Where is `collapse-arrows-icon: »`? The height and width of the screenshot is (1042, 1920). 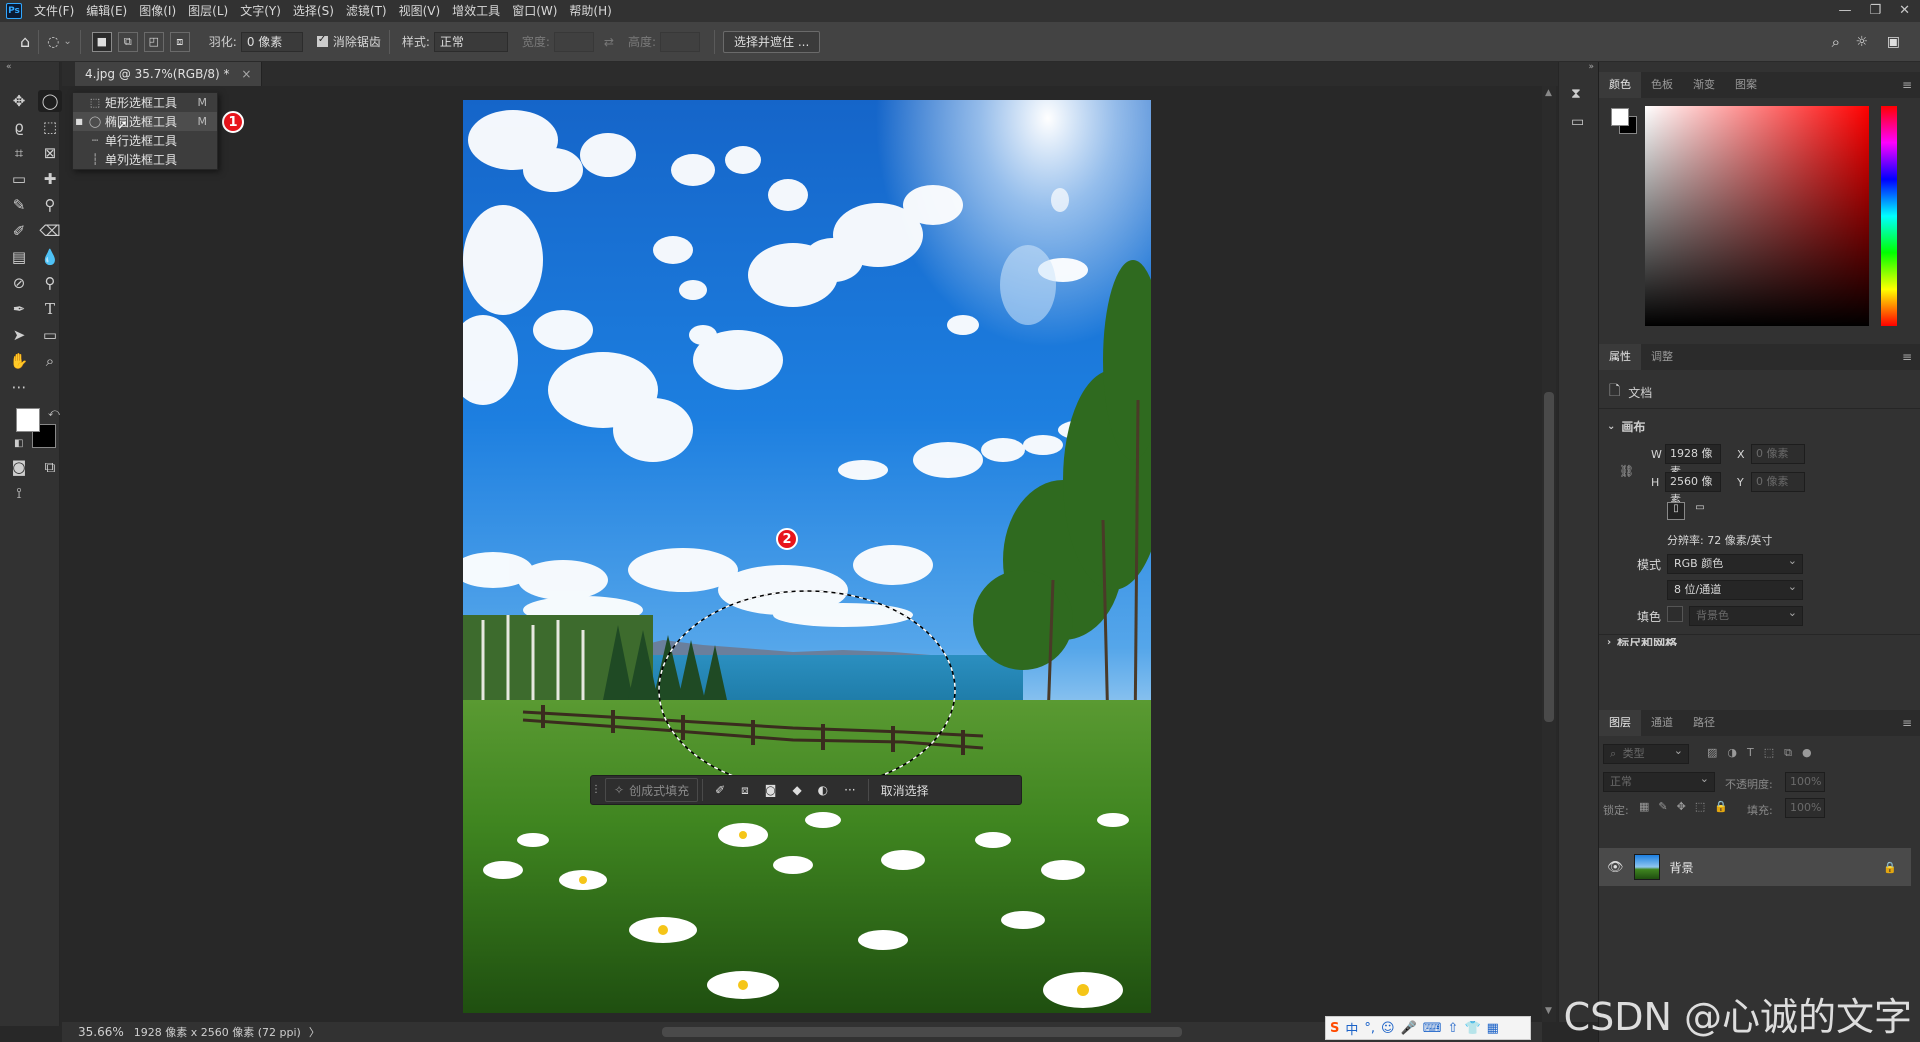
collapse-arrows-icon: » is located at coordinates (1591, 67).